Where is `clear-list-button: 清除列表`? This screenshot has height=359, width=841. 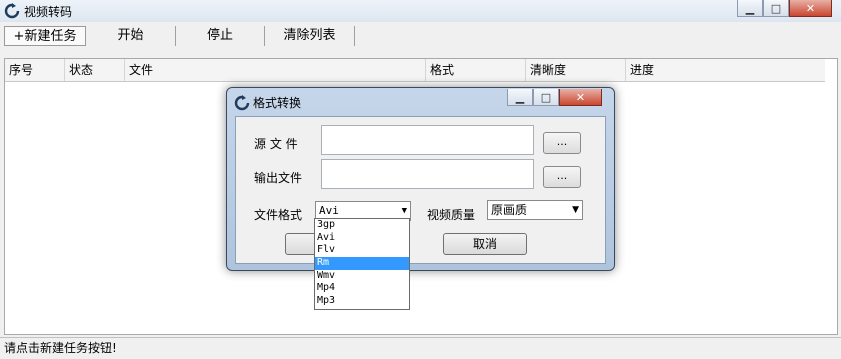 clear-list-button: 清除列表 is located at coordinates (310, 36).